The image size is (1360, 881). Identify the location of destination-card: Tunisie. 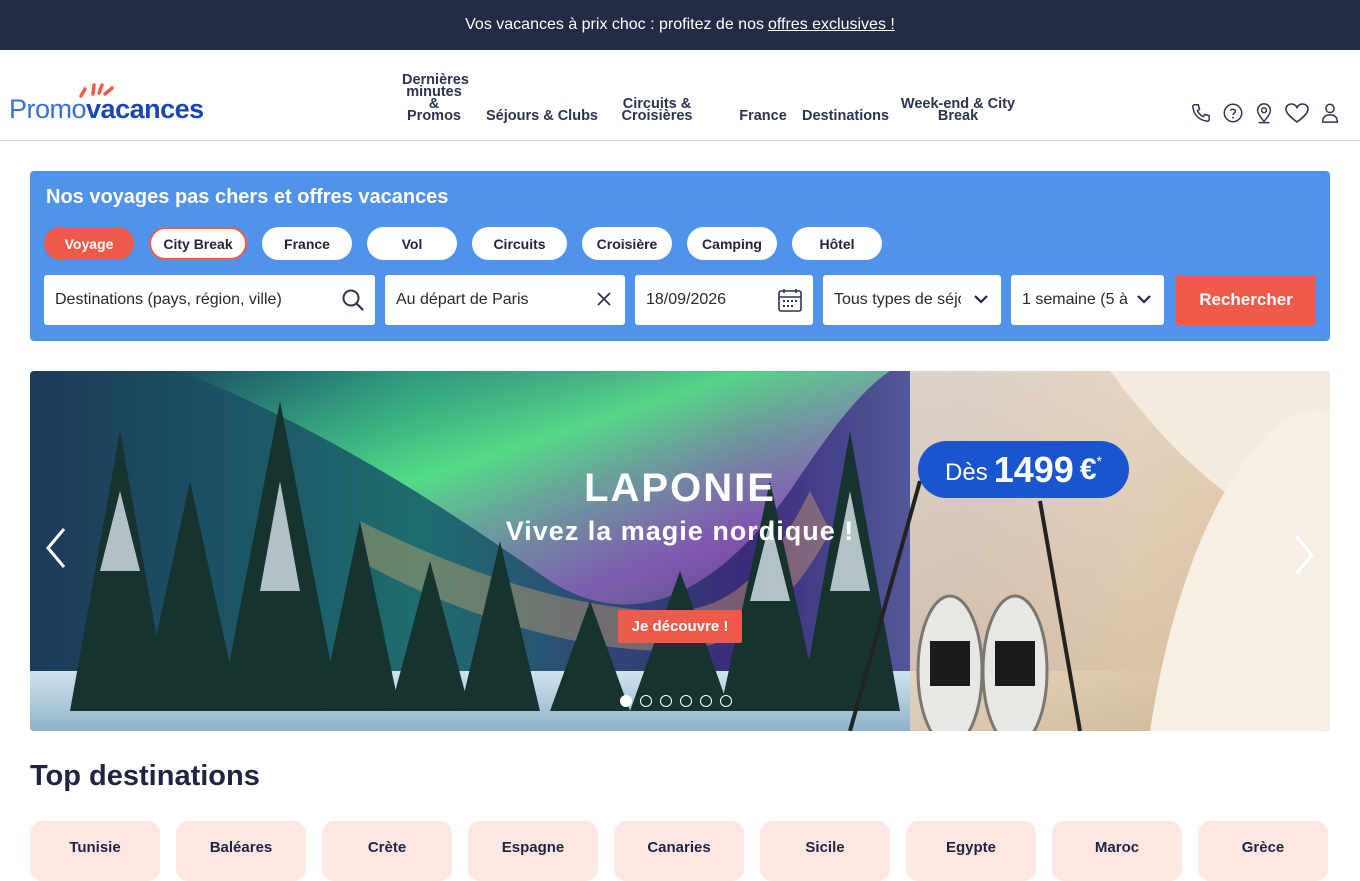
(95, 851).